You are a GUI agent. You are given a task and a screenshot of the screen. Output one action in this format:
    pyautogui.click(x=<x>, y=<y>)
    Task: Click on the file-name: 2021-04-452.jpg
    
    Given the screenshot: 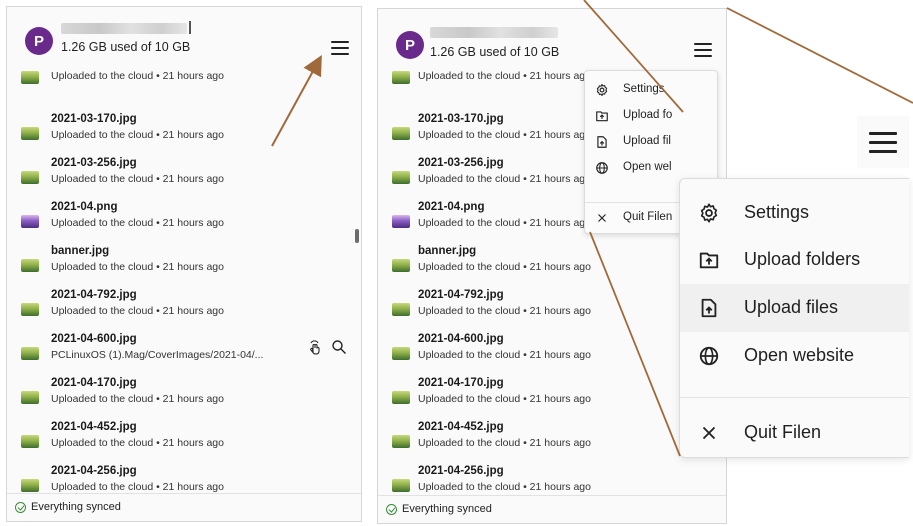 What is the action you would take?
    pyautogui.click(x=461, y=427)
    